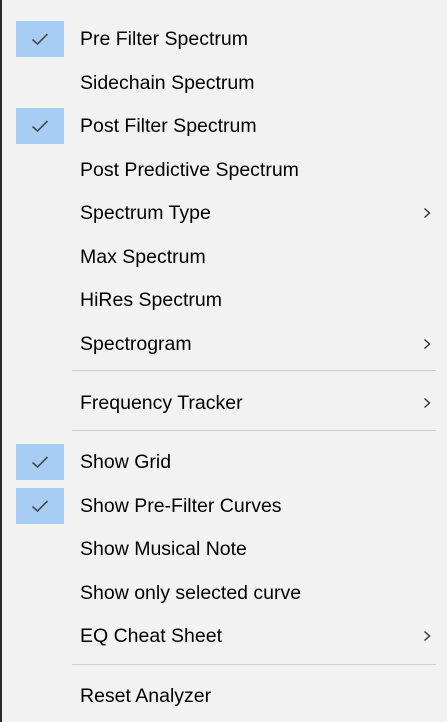  I want to click on menu-item-label: Post Predictive Spectrum, so click(189, 170).